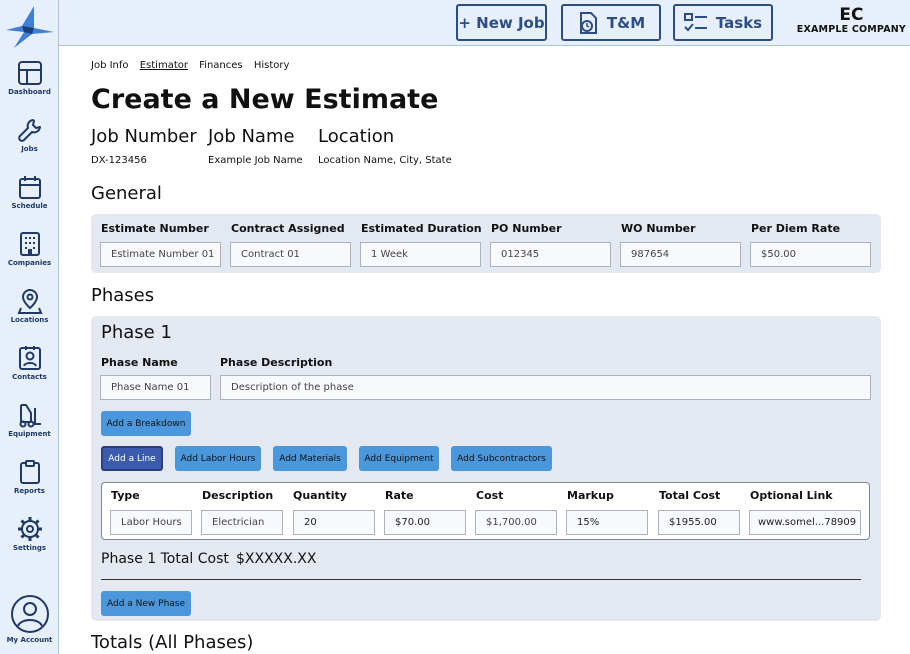 The height and width of the screenshot is (654, 910). Describe the element at coordinates (29, 472) in the screenshot. I see `clipboard-icon` at that location.